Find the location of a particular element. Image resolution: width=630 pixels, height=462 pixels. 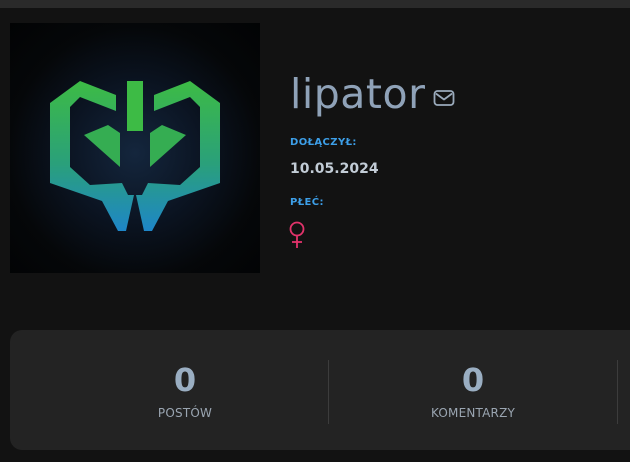

gender-label: PŁEĆ: is located at coordinates (307, 202).